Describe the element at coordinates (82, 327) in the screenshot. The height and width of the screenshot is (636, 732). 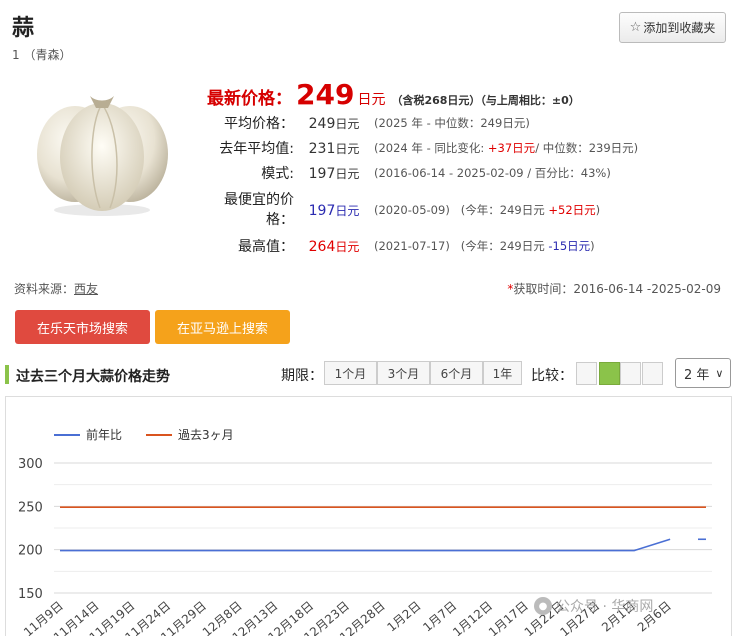
I see `search-rakuten-button: 在乐天市场搜索` at that location.